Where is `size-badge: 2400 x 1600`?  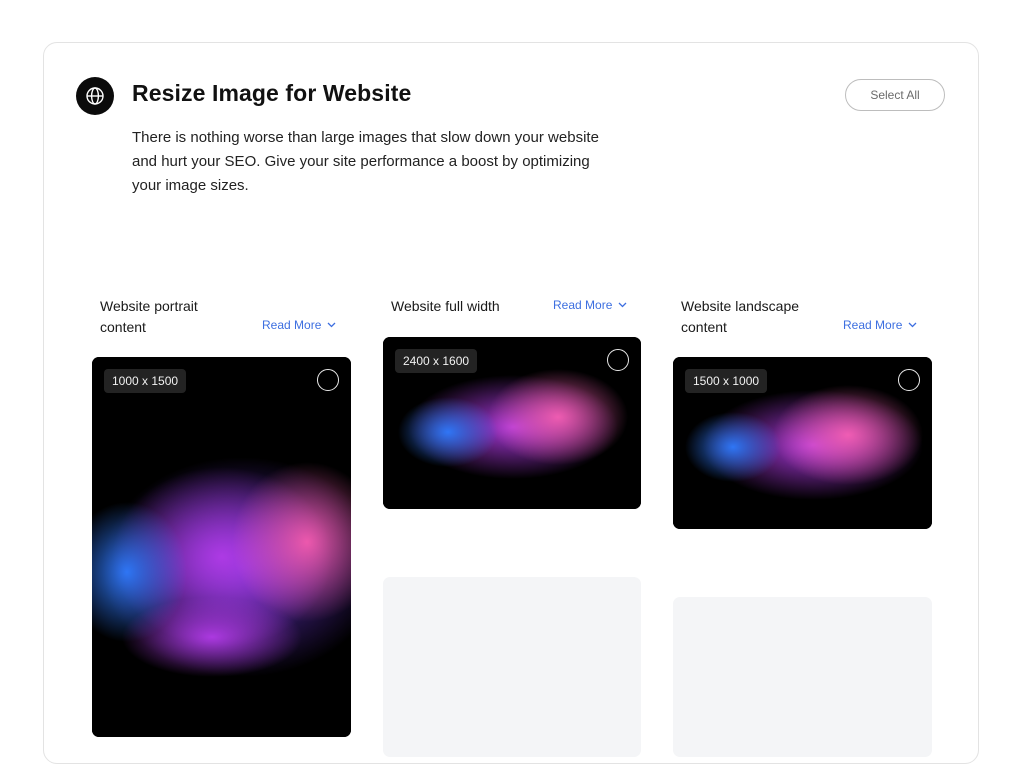
size-badge: 2400 x 1600 is located at coordinates (436, 361).